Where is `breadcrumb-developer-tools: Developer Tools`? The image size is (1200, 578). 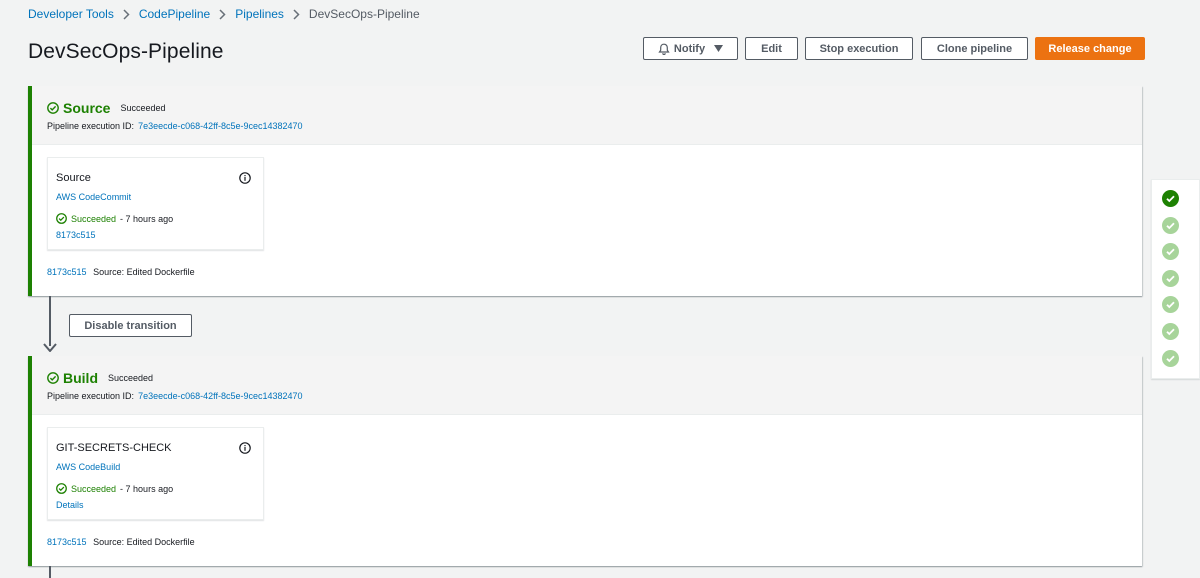
breadcrumb-developer-tools: Developer Tools is located at coordinates (71, 14).